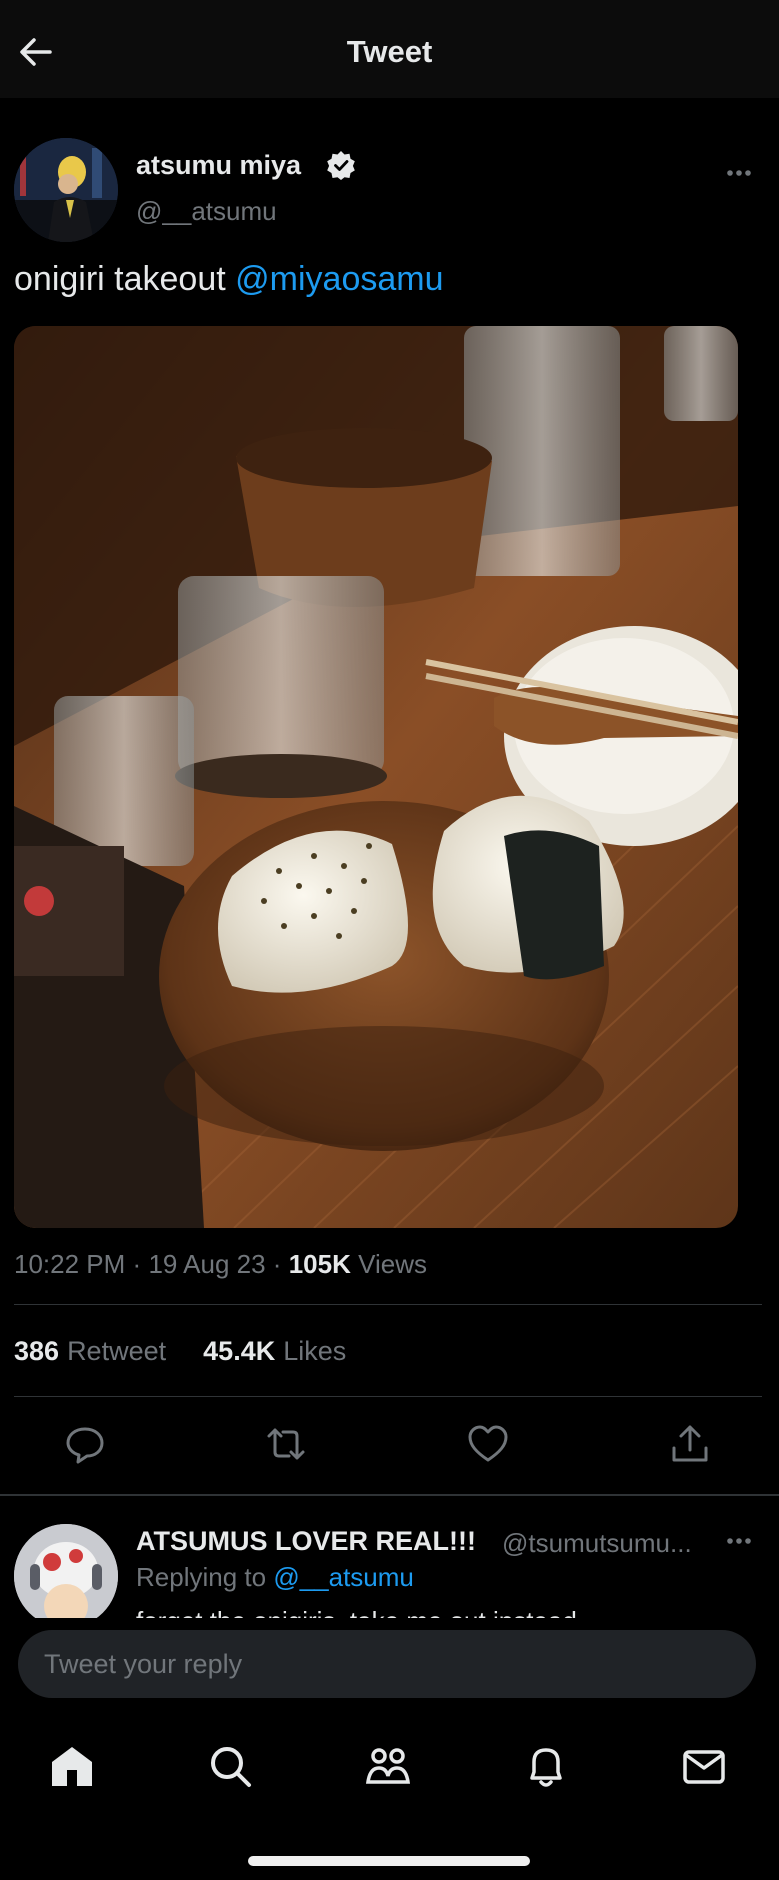 The image size is (779, 1880). Describe the element at coordinates (206, 211) in the screenshot. I see `author-handle: @__atsumu` at that location.